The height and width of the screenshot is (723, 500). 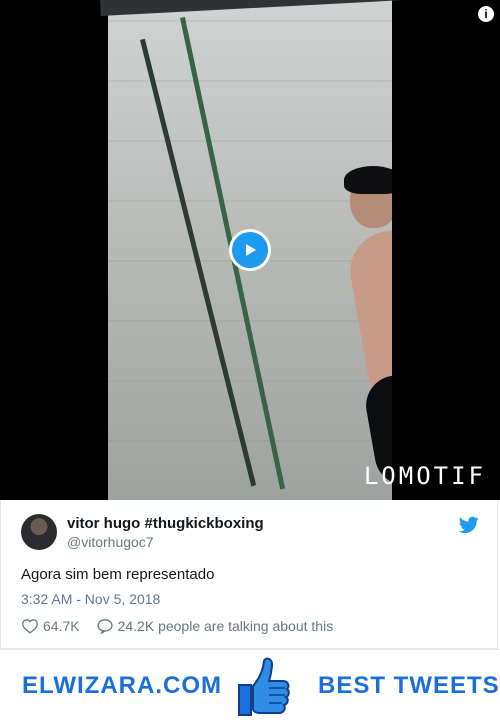 What do you see at coordinates (226, 626) in the screenshot?
I see `talking-count: 24.2K people are talking about this` at bounding box center [226, 626].